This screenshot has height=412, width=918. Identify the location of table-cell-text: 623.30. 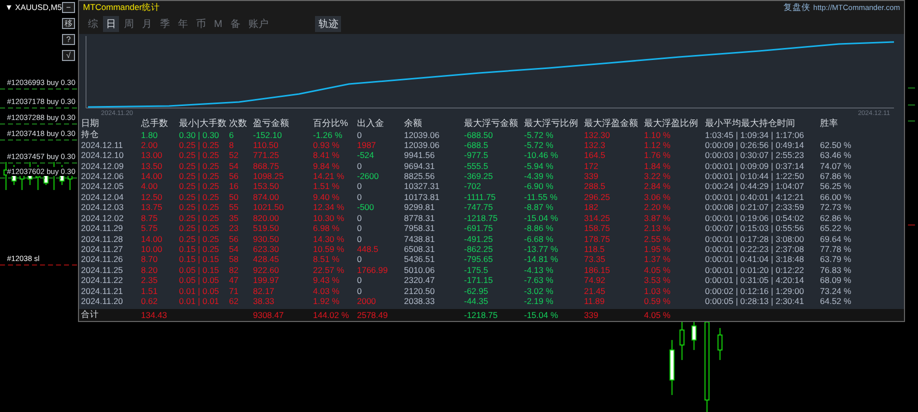
(266, 249).